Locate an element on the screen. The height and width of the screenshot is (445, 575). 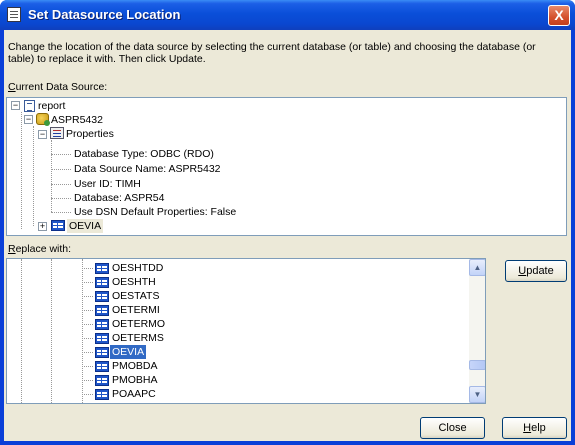
tree-node-table: OEVIA is located at coordinates (85, 226).